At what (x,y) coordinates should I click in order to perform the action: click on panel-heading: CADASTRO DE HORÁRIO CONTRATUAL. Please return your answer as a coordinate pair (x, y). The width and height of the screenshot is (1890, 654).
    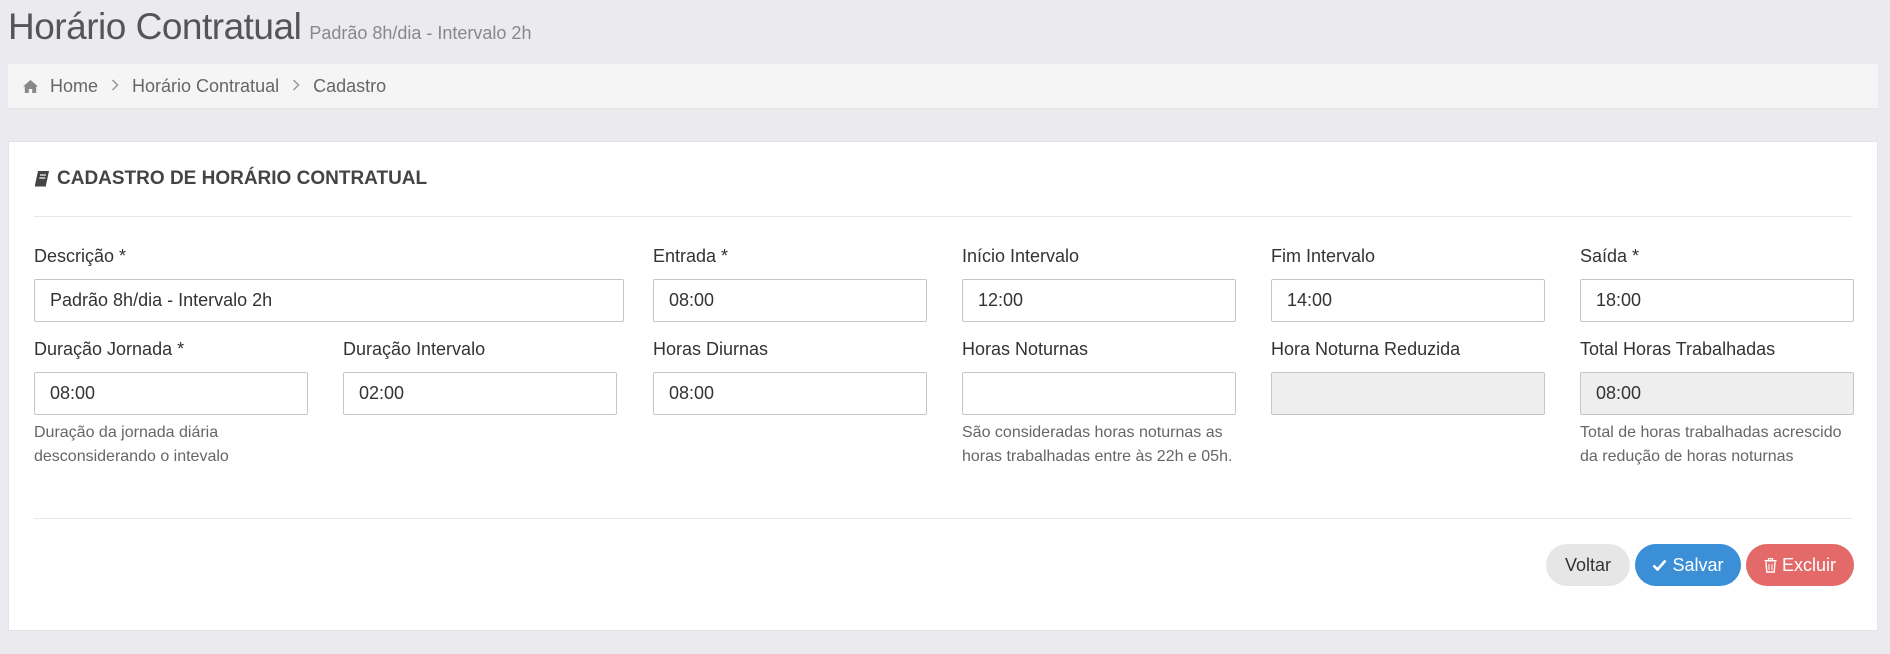
    Looking at the image, I should click on (230, 179).